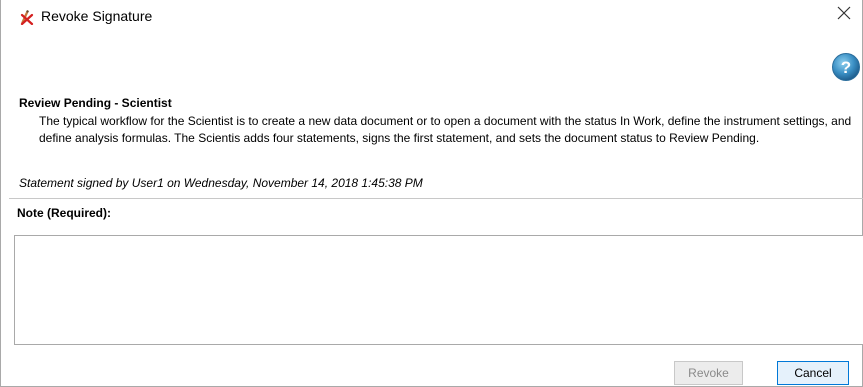 The height and width of the screenshot is (387, 863). What do you see at coordinates (95, 103) in the screenshot?
I see `statement-heading: Review Pending - Scientist` at bounding box center [95, 103].